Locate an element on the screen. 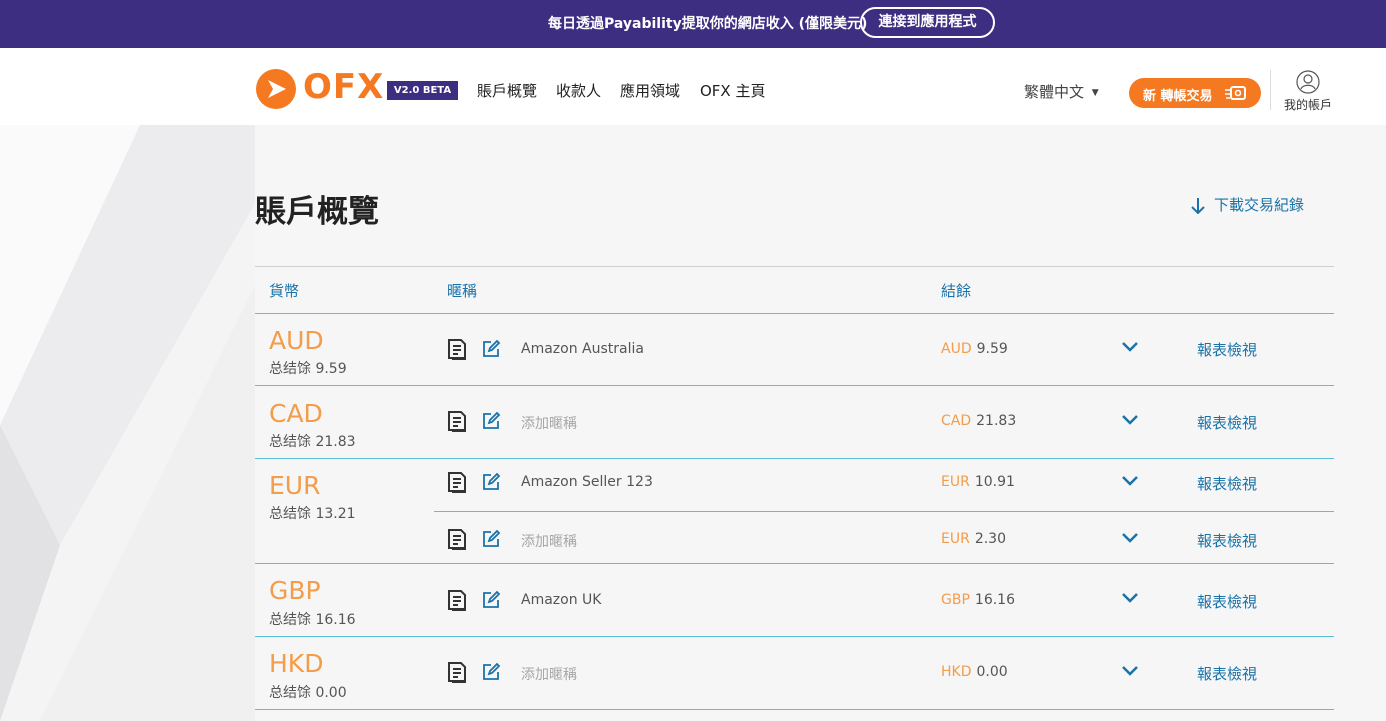 This screenshot has width=1386, height=721. currency-total: 总结馀 9.59 is located at coordinates (308, 369).